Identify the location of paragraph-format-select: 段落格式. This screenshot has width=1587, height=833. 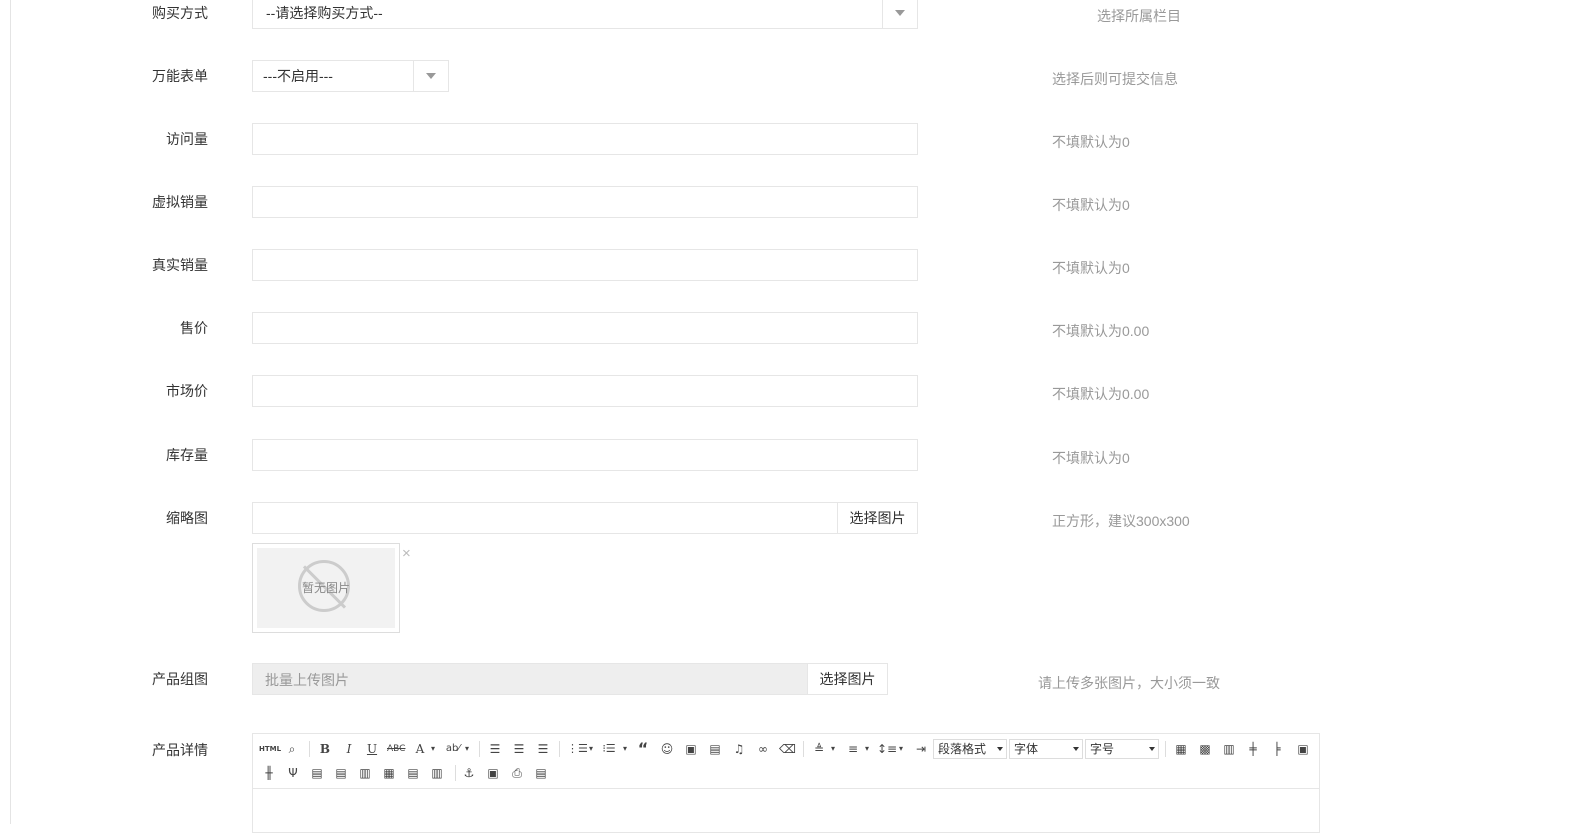
(970, 749).